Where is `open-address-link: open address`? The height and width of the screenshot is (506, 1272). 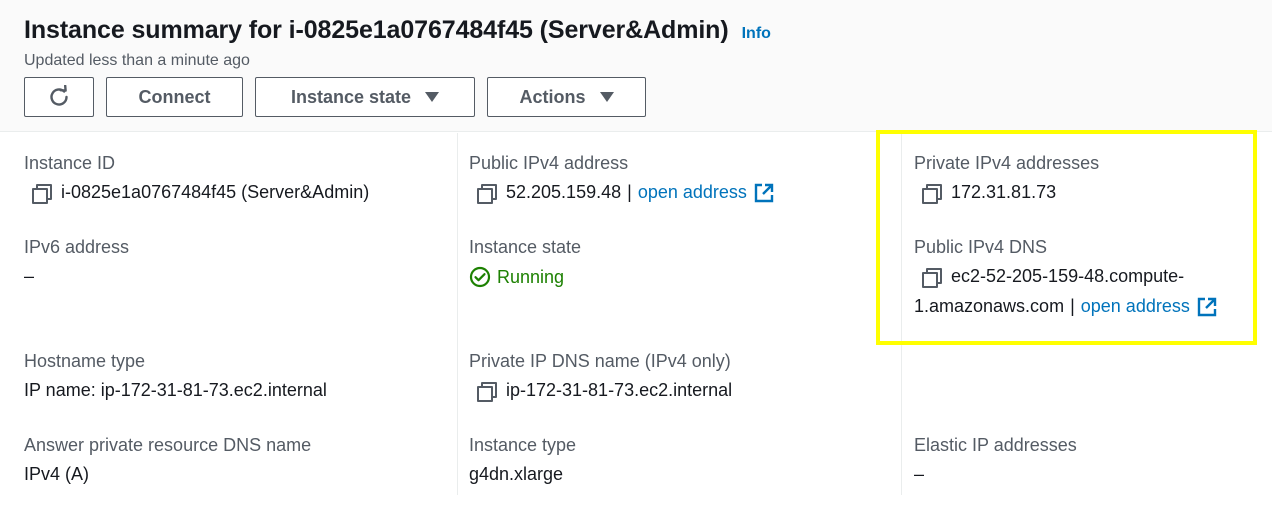 open-address-link: open address is located at coordinates (692, 192).